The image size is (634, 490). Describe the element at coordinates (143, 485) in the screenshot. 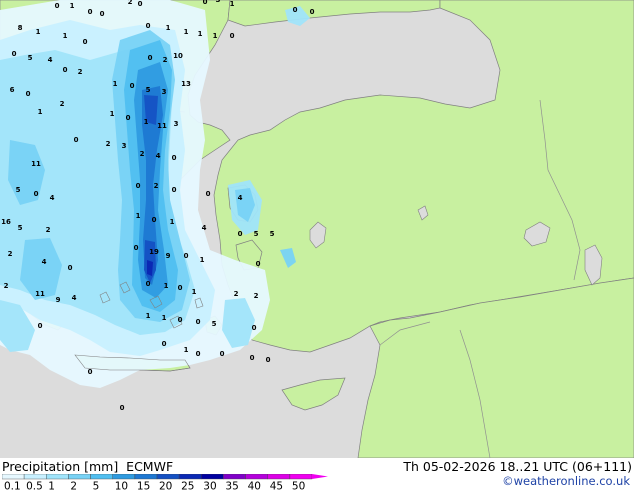

I see `legend-tick-label: 15` at that location.